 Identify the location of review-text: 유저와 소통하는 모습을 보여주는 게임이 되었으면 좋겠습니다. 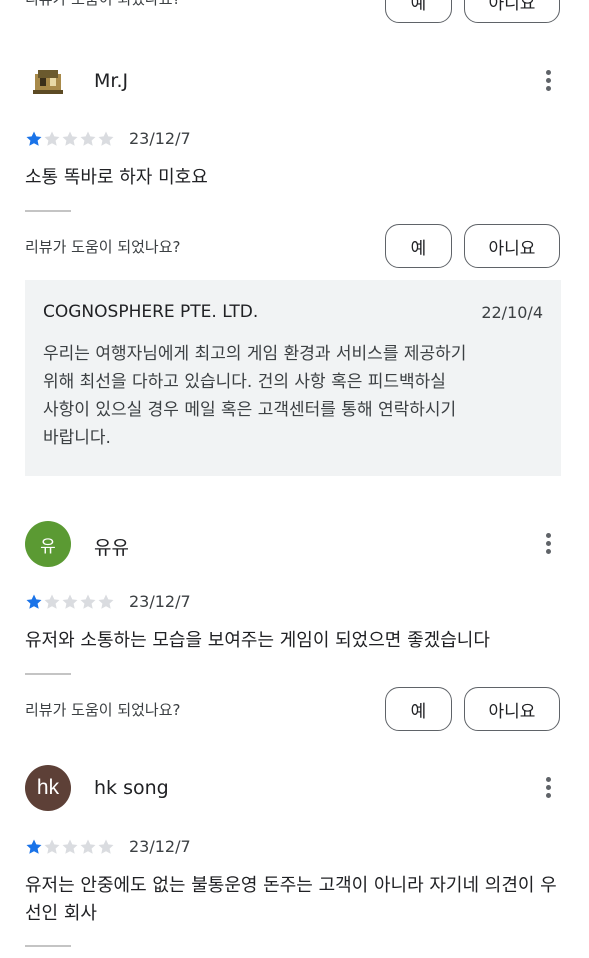
(257, 640).